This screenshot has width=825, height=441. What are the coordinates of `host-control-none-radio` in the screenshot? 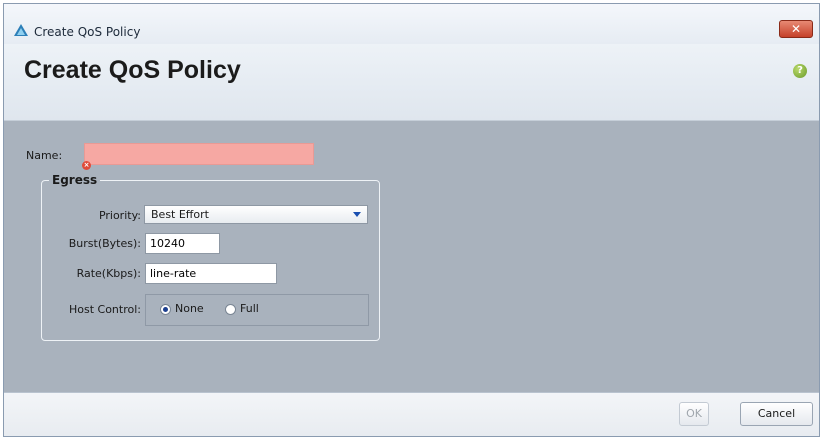 It's located at (165, 309).